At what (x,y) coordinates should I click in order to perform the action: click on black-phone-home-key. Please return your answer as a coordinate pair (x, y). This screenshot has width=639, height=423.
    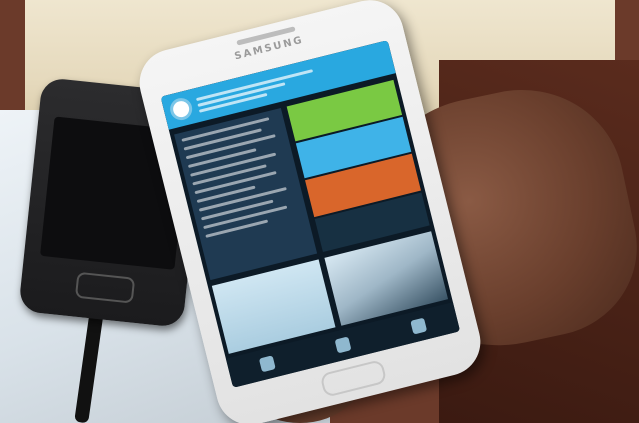
    Looking at the image, I should click on (105, 287).